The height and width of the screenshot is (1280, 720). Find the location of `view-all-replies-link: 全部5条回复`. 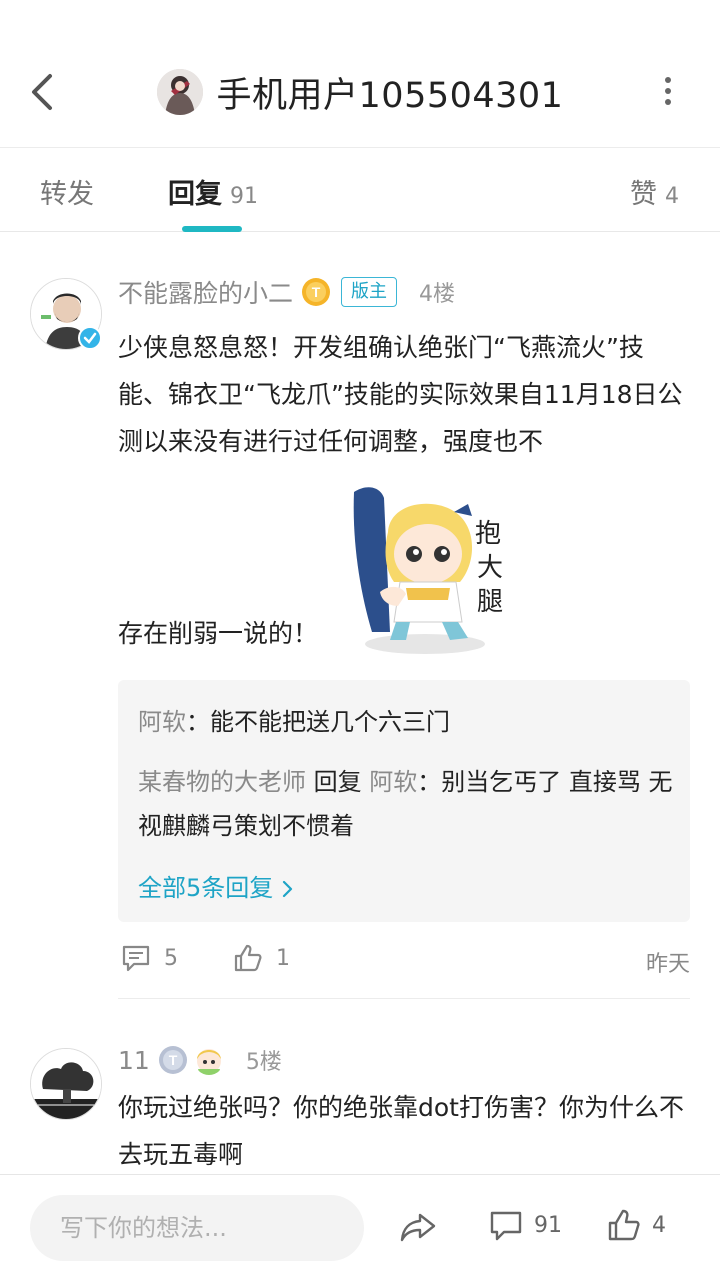

view-all-replies-link: 全部5条回复 is located at coordinates (216, 885).